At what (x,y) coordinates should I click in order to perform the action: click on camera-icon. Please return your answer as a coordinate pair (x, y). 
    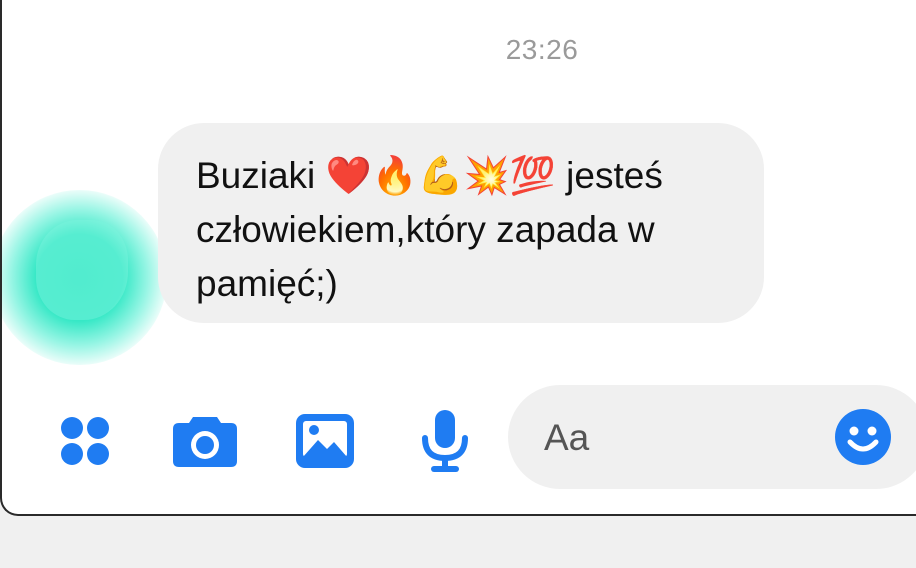
    Looking at the image, I should click on (205, 442).